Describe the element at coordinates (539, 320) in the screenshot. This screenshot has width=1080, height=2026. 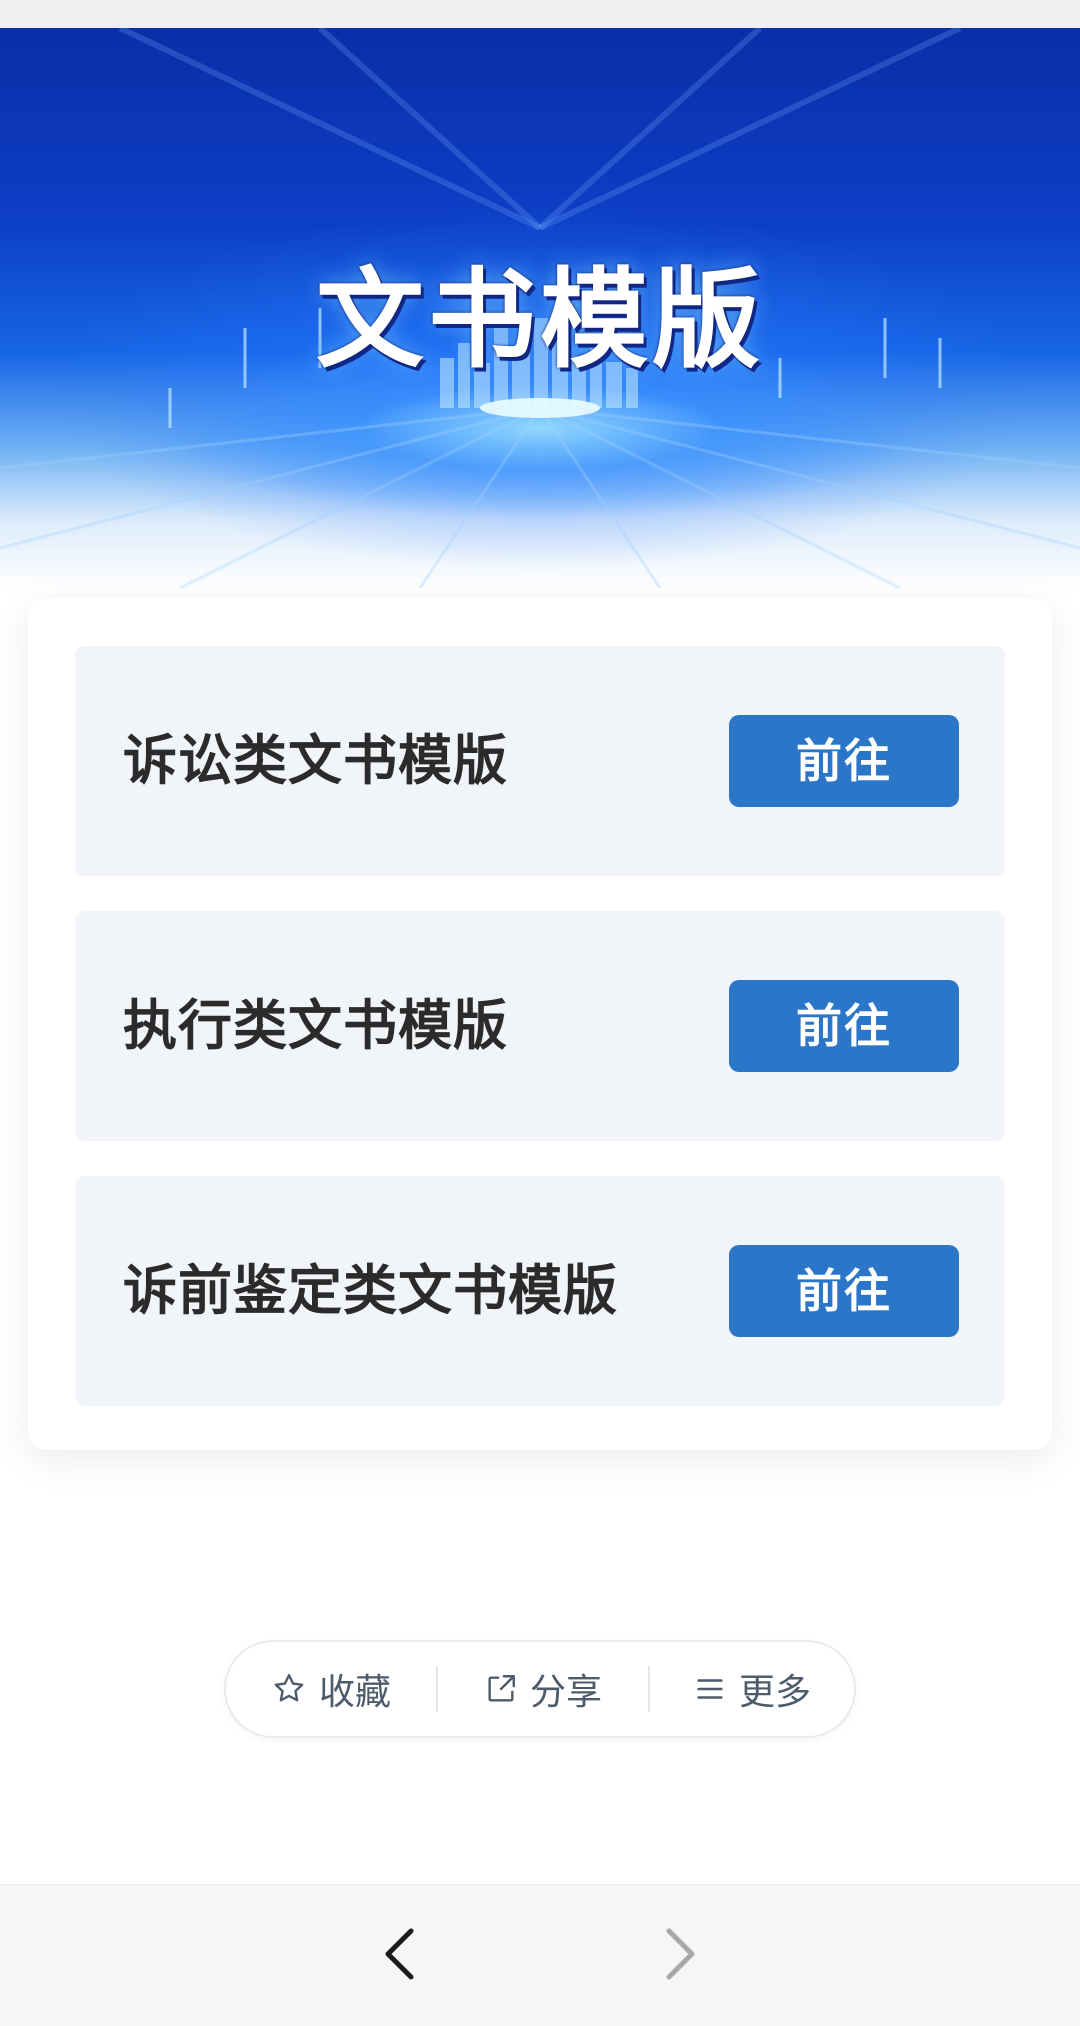
I see `banner-title: 文书模版` at that location.